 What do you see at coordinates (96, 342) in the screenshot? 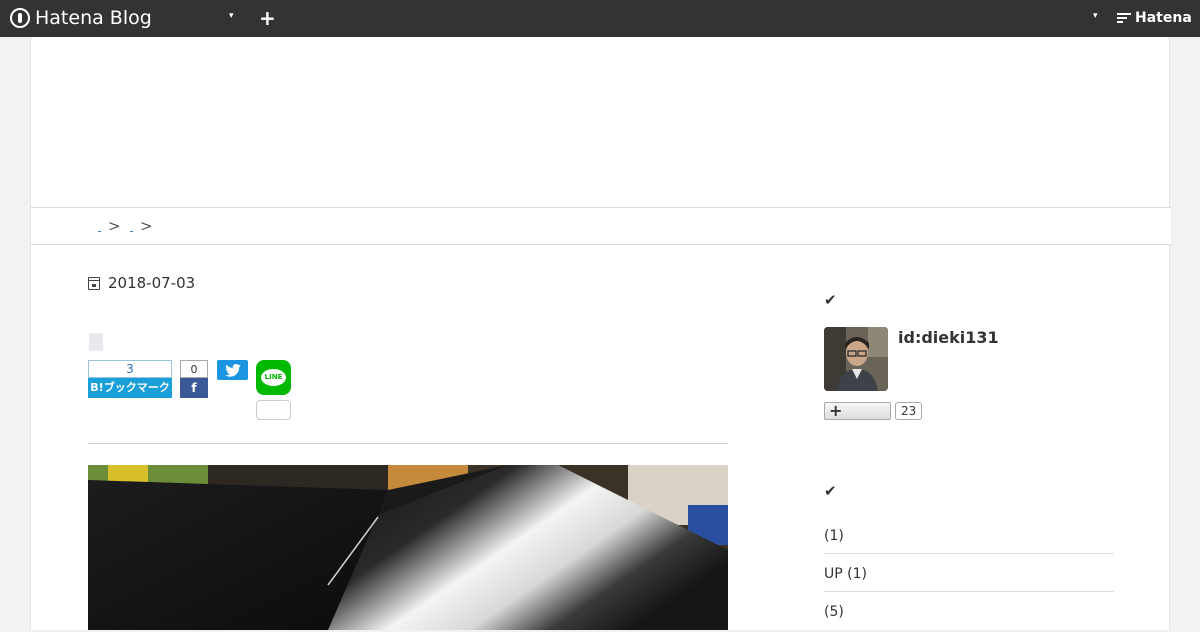
I see `entry-title-placeholder` at bounding box center [96, 342].